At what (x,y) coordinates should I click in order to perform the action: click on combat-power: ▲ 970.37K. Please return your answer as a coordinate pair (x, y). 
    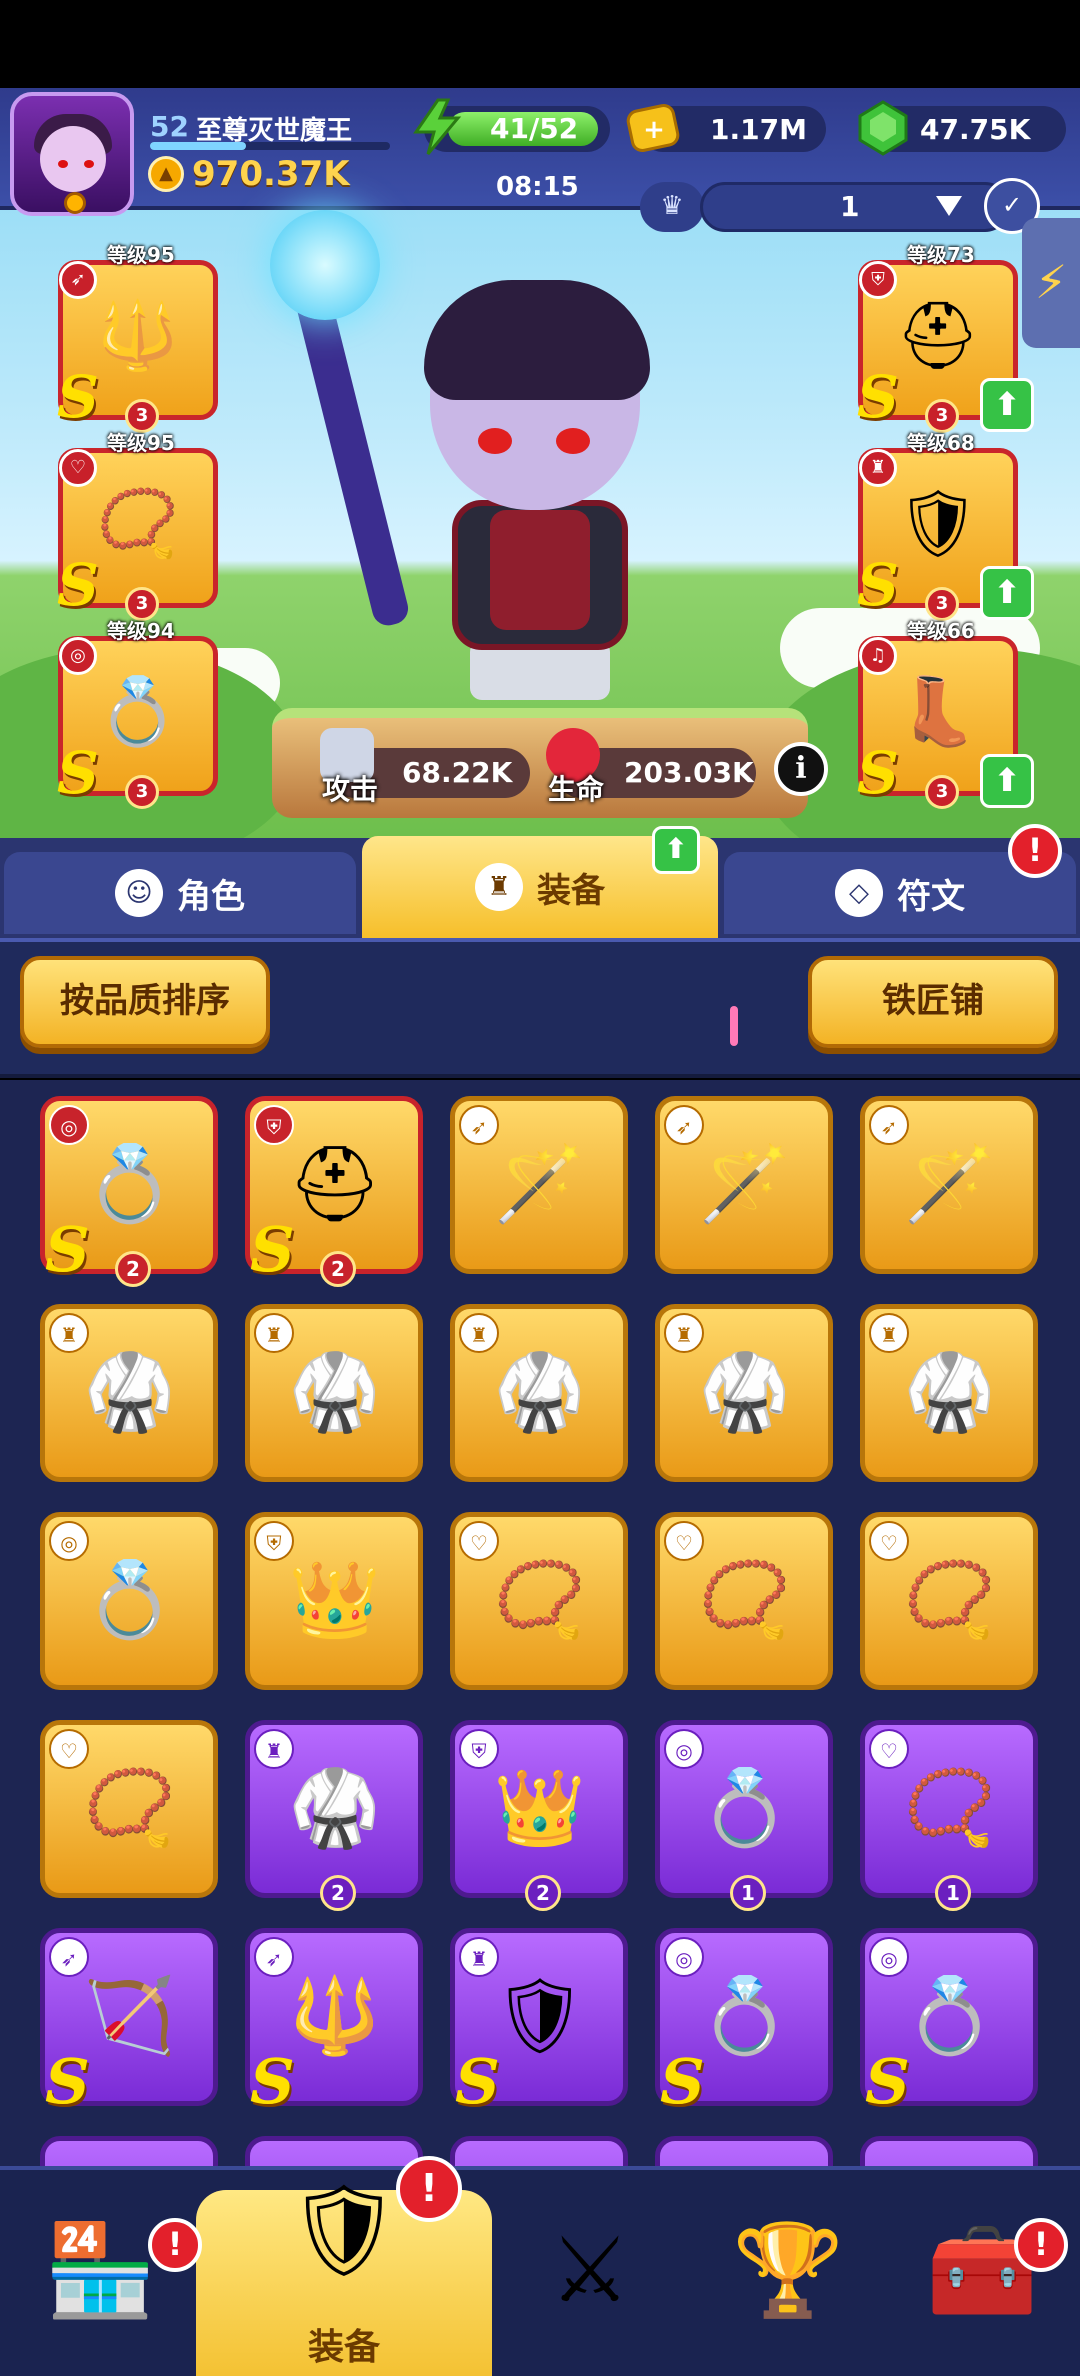
    Looking at the image, I should click on (249, 174).